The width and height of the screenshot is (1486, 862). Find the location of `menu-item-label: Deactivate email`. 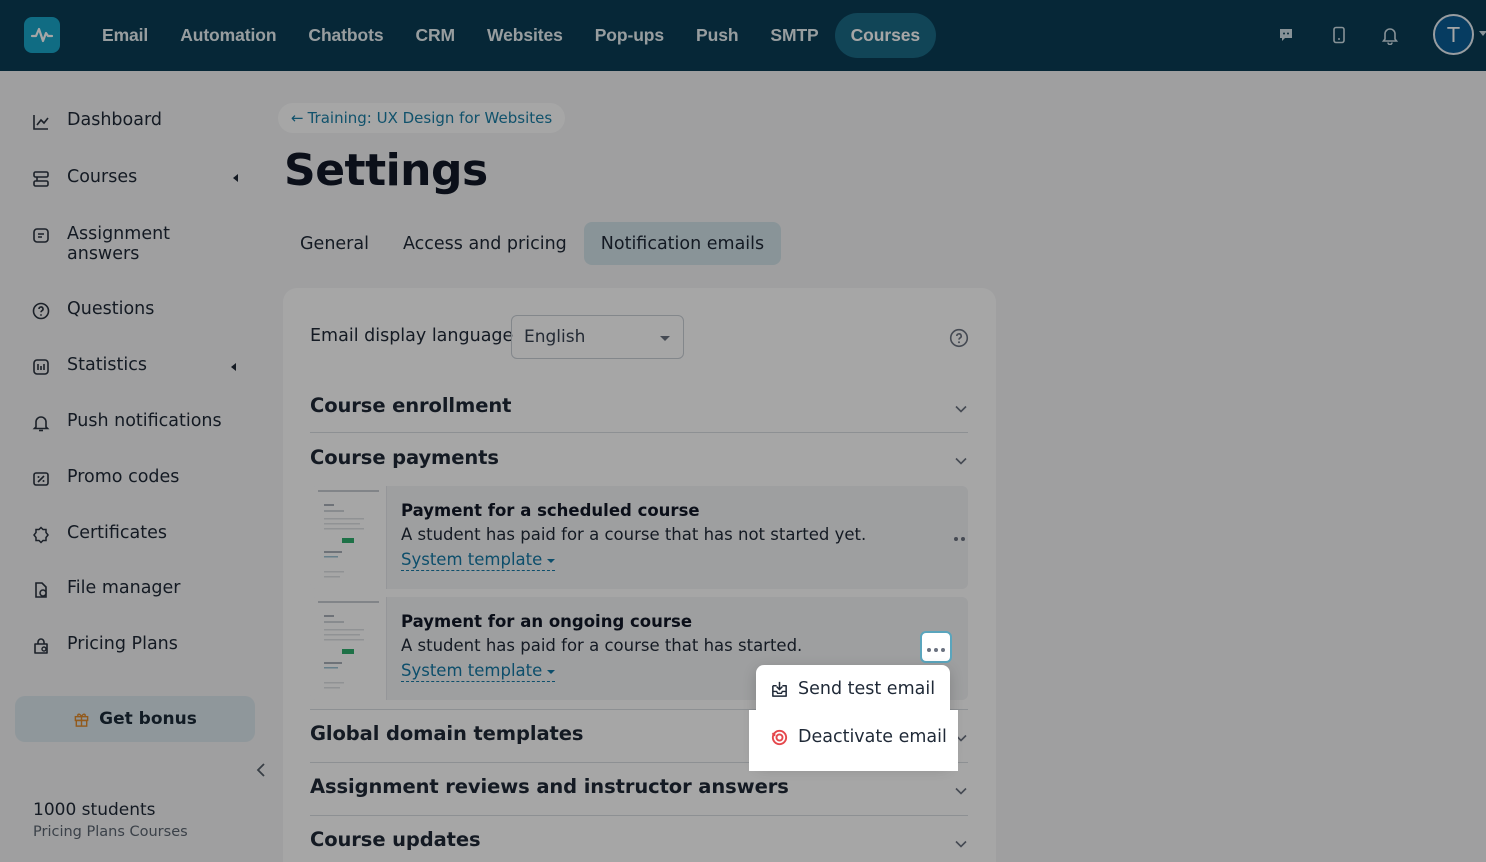

menu-item-label: Deactivate email is located at coordinates (872, 737).